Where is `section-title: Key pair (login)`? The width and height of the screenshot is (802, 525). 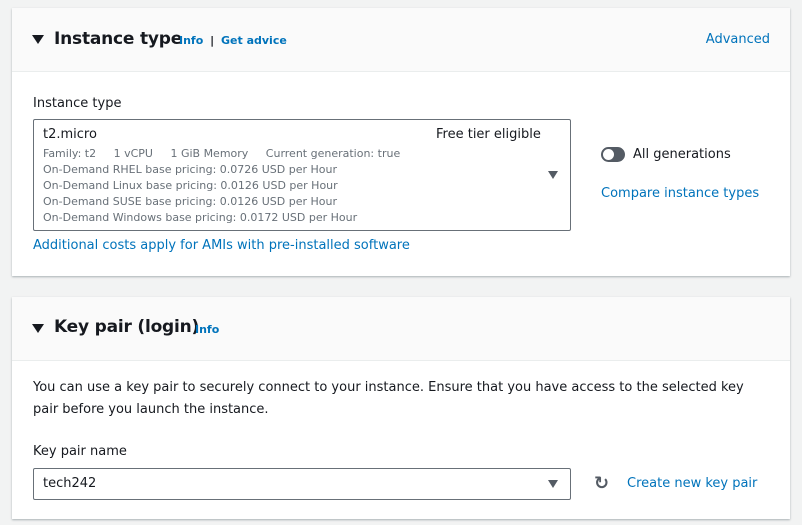 section-title: Key pair (login) is located at coordinates (127, 327).